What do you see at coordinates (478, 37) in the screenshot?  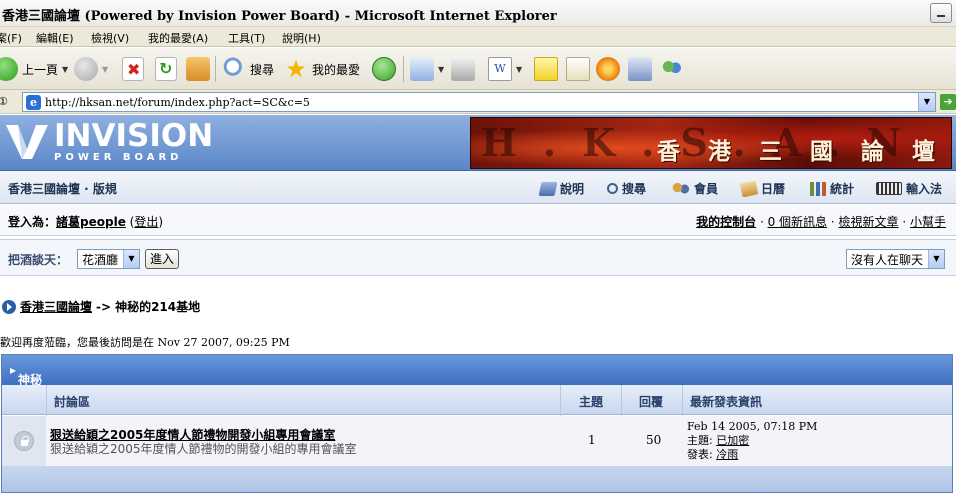 I see `menu-bar: 案(F) 編輯(E) 檢視(V) 我的最愛(A) 工具(T) 說明(H)` at bounding box center [478, 37].